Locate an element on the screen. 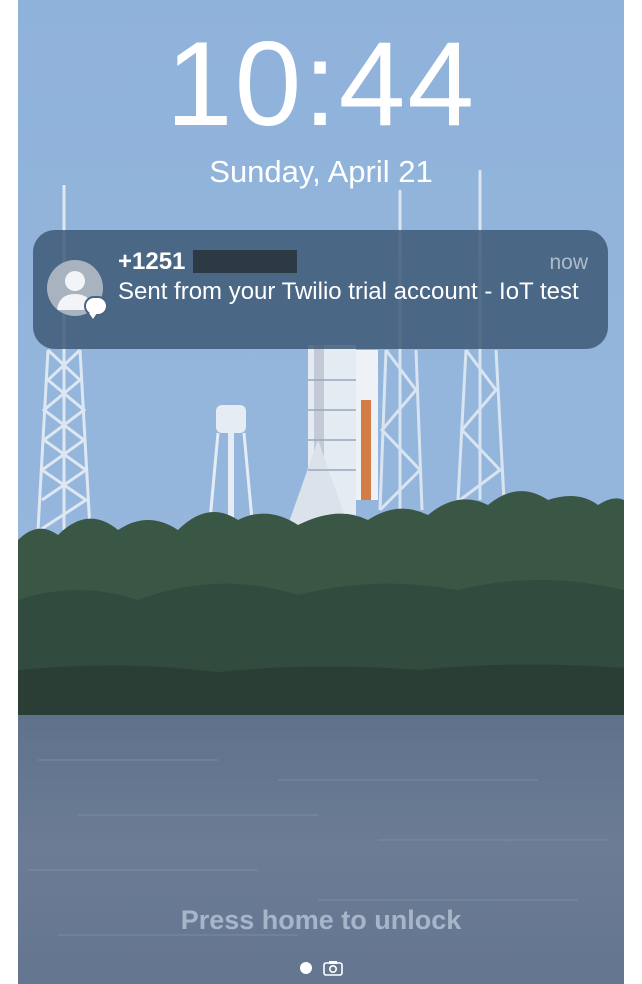 This screenshot has width=642, height=984. notification-sender: +1251 is located at coordinates (152, 261).